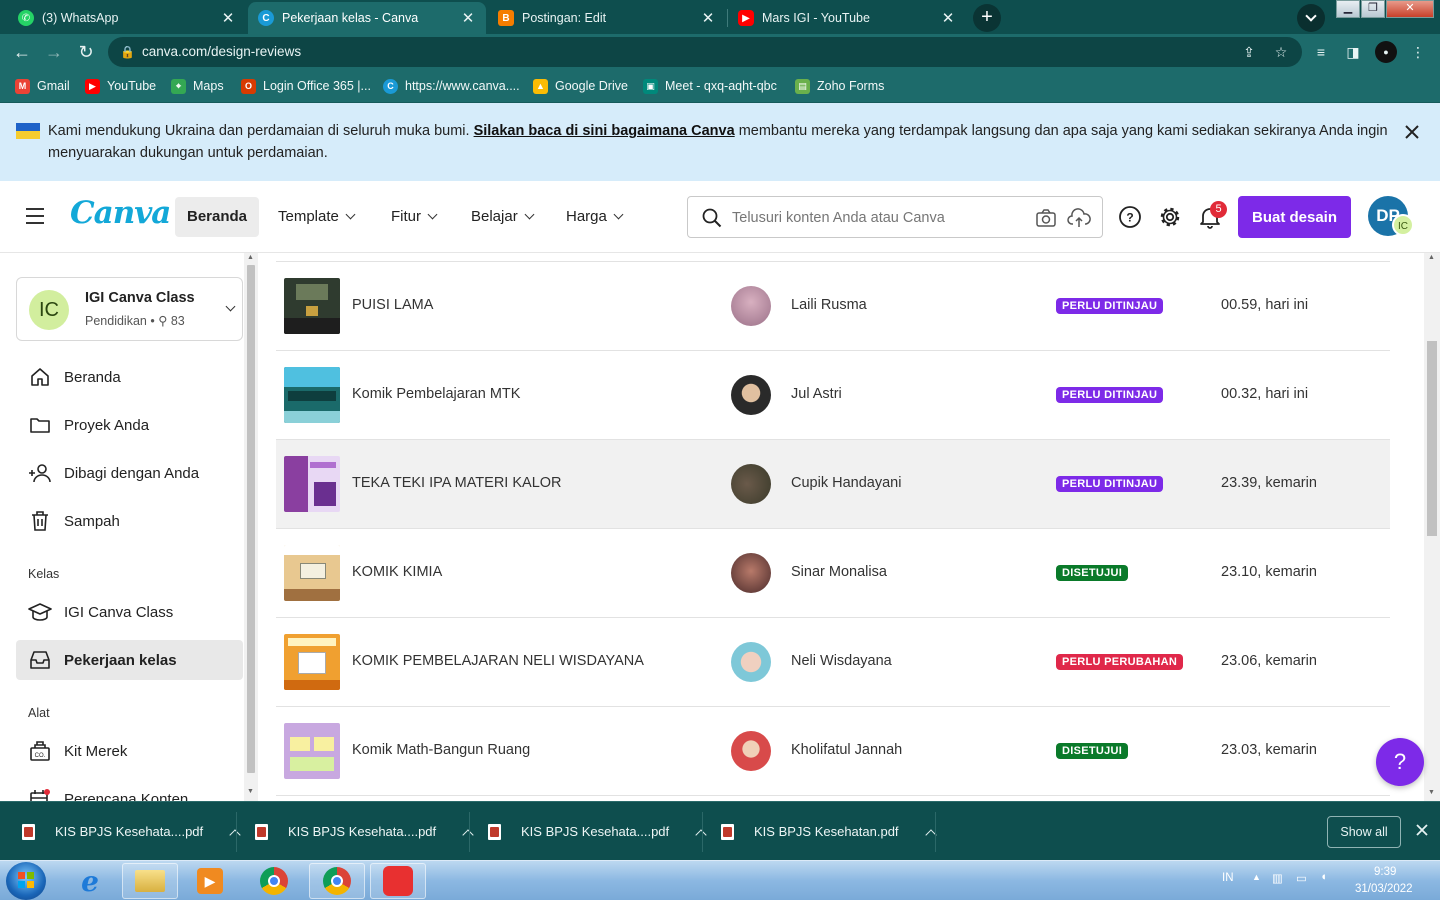 Image resolution: width=1440 pixels, height=905 pixels. I want to click on close-window-button: ✕, so click(1410, 9).